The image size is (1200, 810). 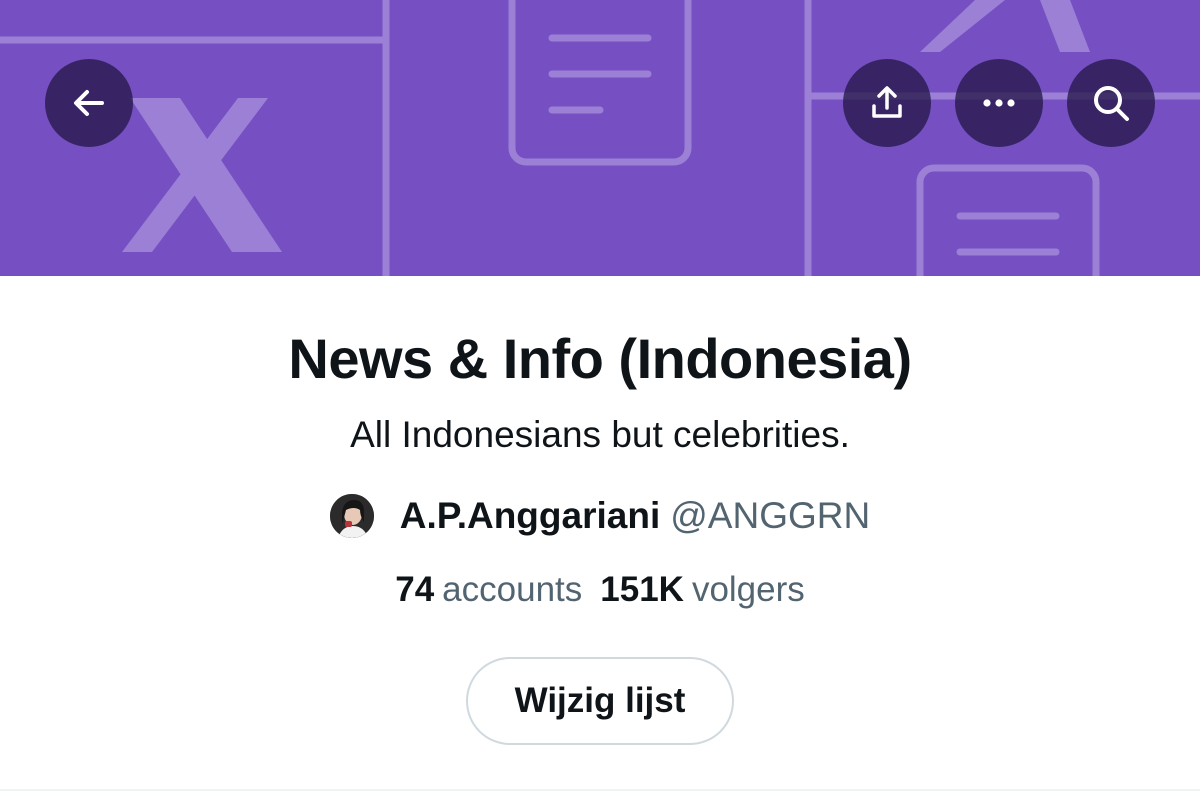 What do you see at coordinates (600, 790) in the screenshot?
I see `divider` at bounding box center [600, 790].